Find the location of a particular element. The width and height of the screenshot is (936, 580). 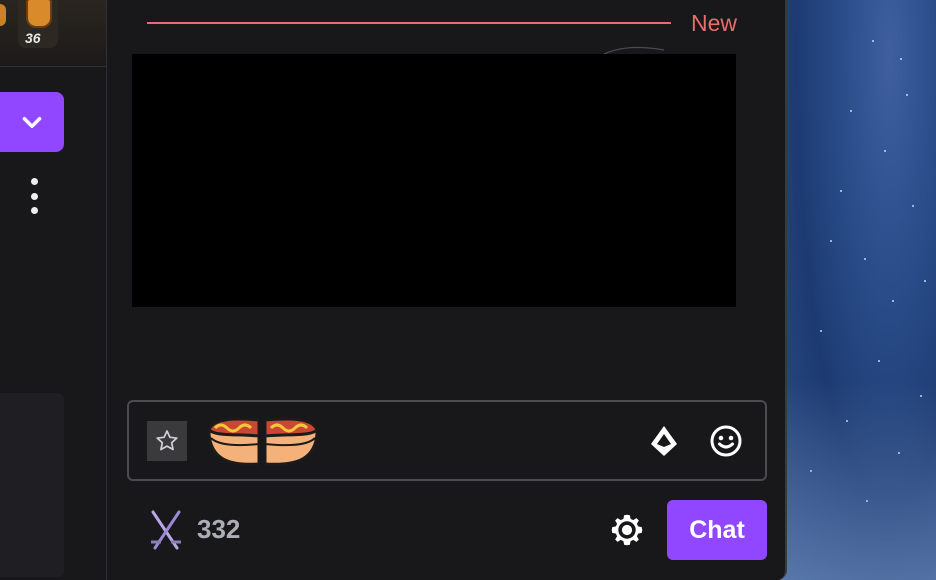

left-panel: 36 is located at coordinates (53, 290).